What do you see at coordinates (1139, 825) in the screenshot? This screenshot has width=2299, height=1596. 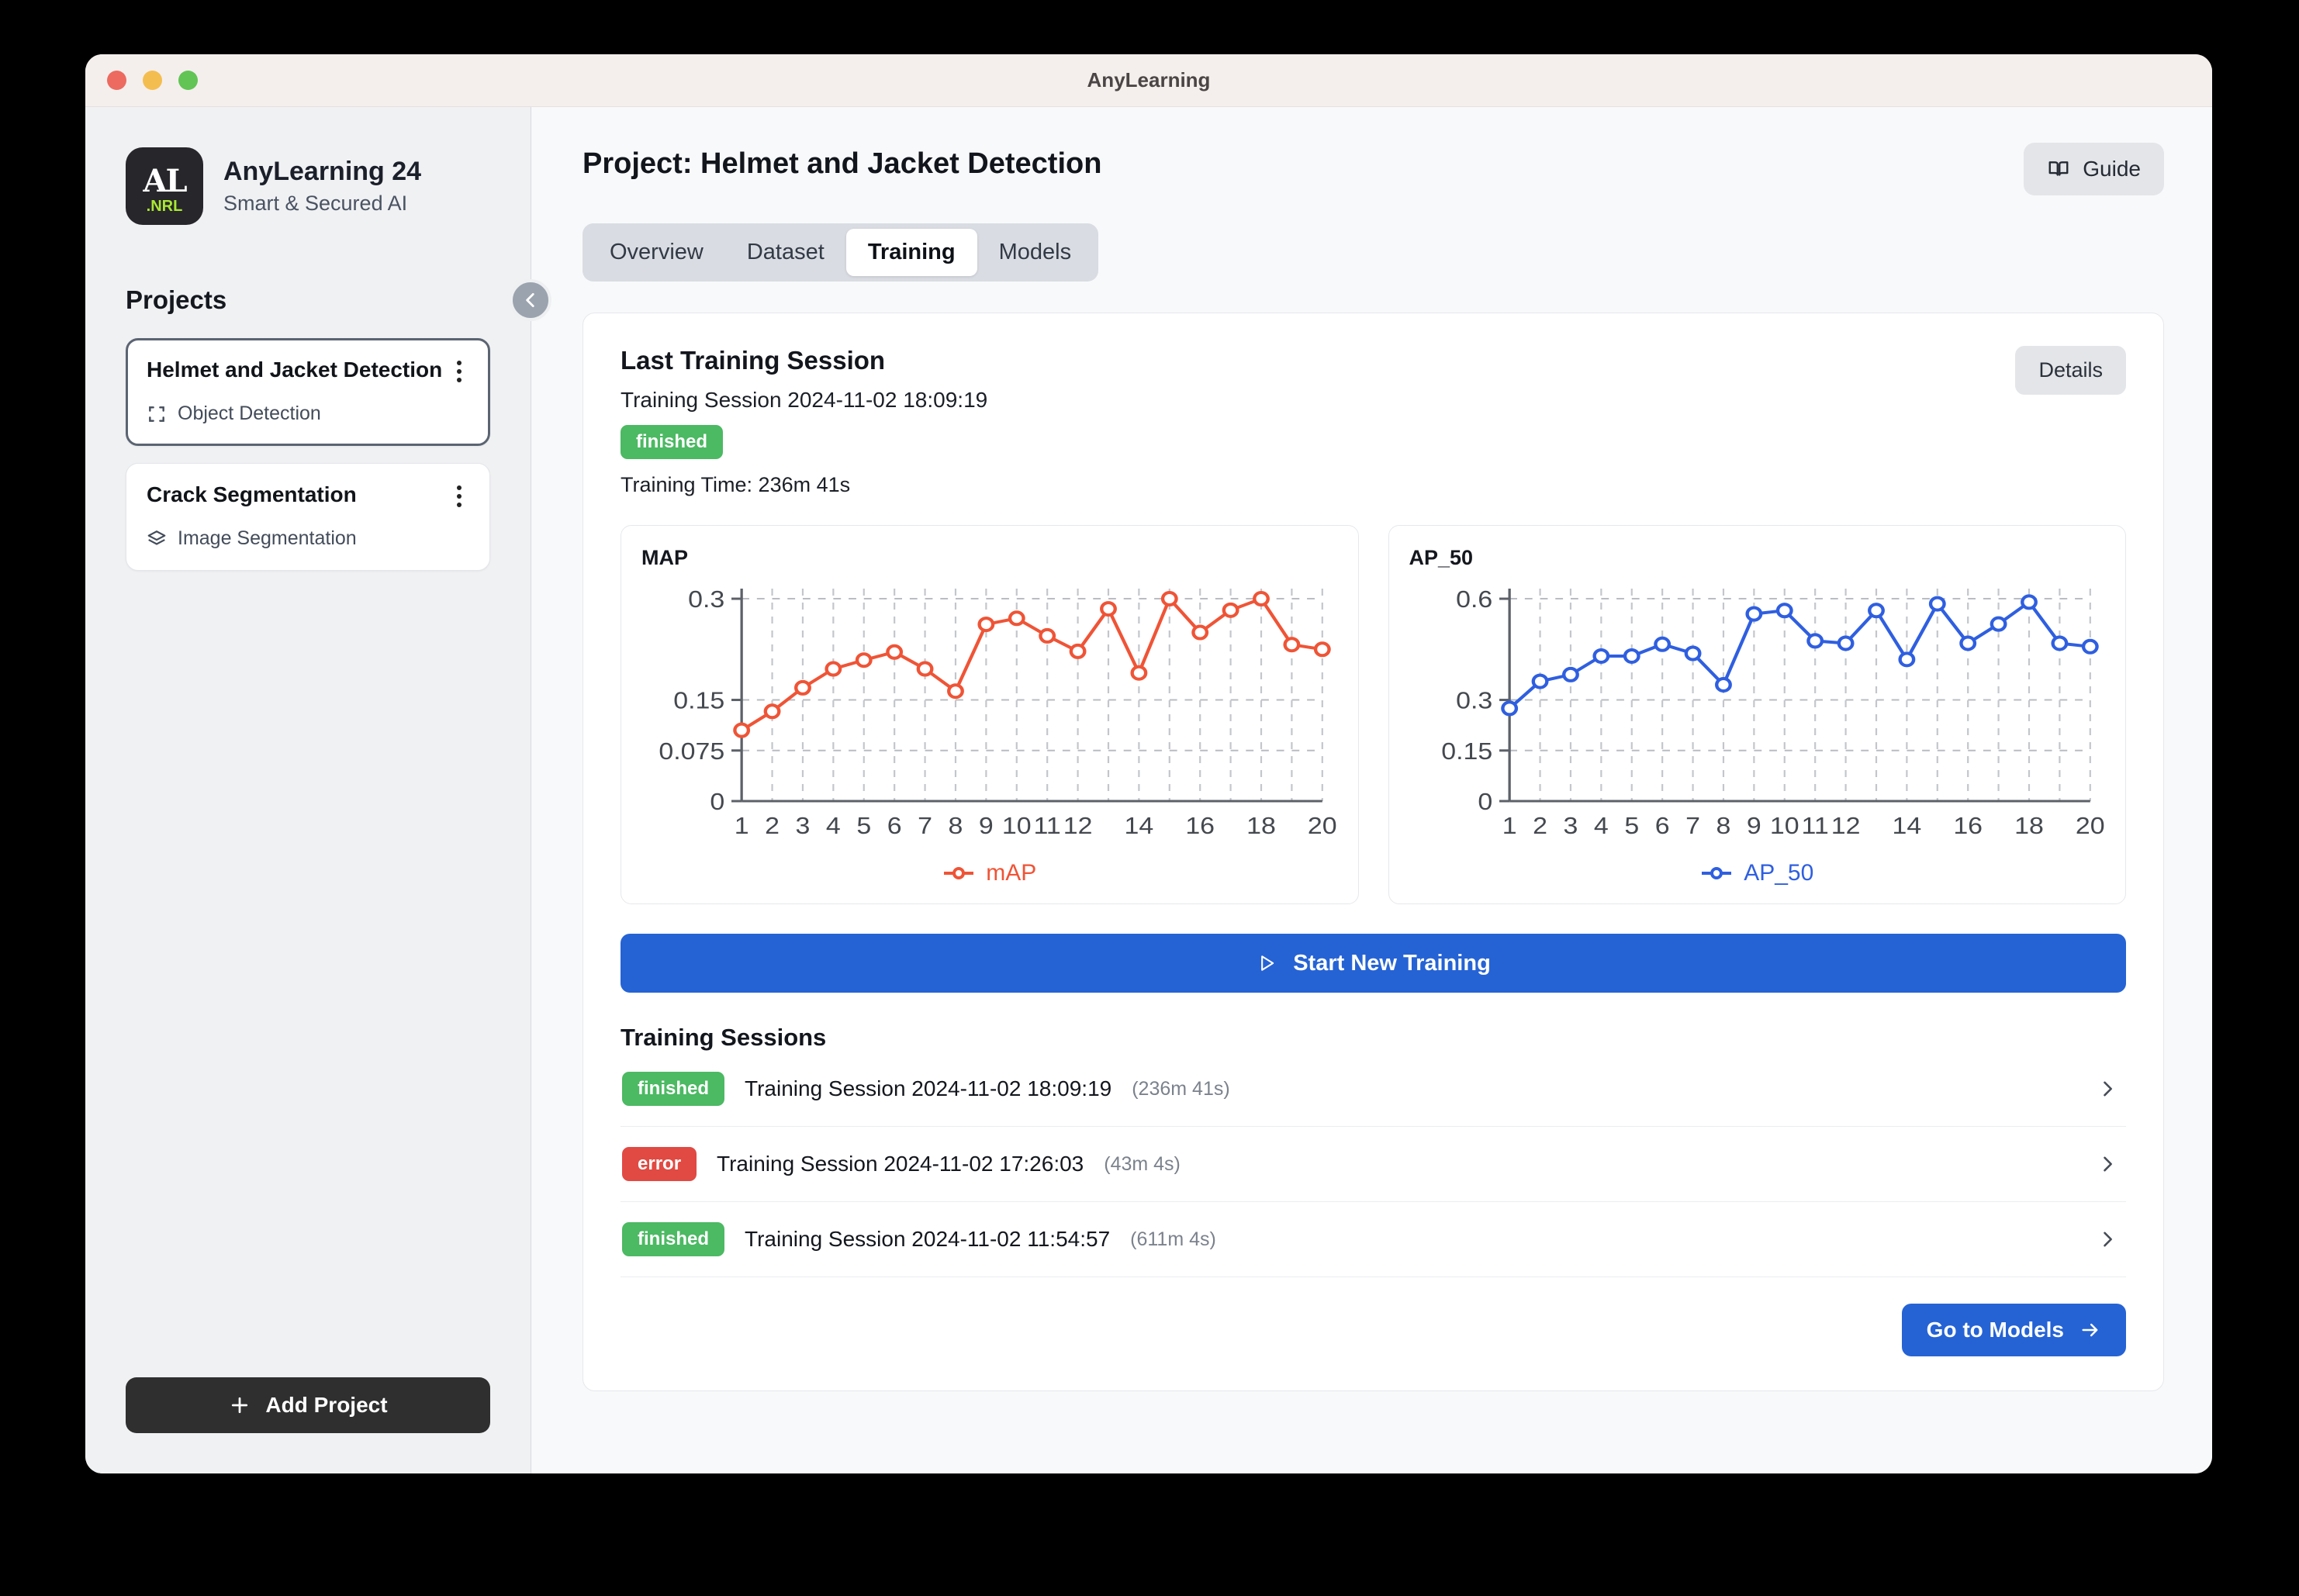 I see `svg-text: 14` at bounding box center [1139, 825].